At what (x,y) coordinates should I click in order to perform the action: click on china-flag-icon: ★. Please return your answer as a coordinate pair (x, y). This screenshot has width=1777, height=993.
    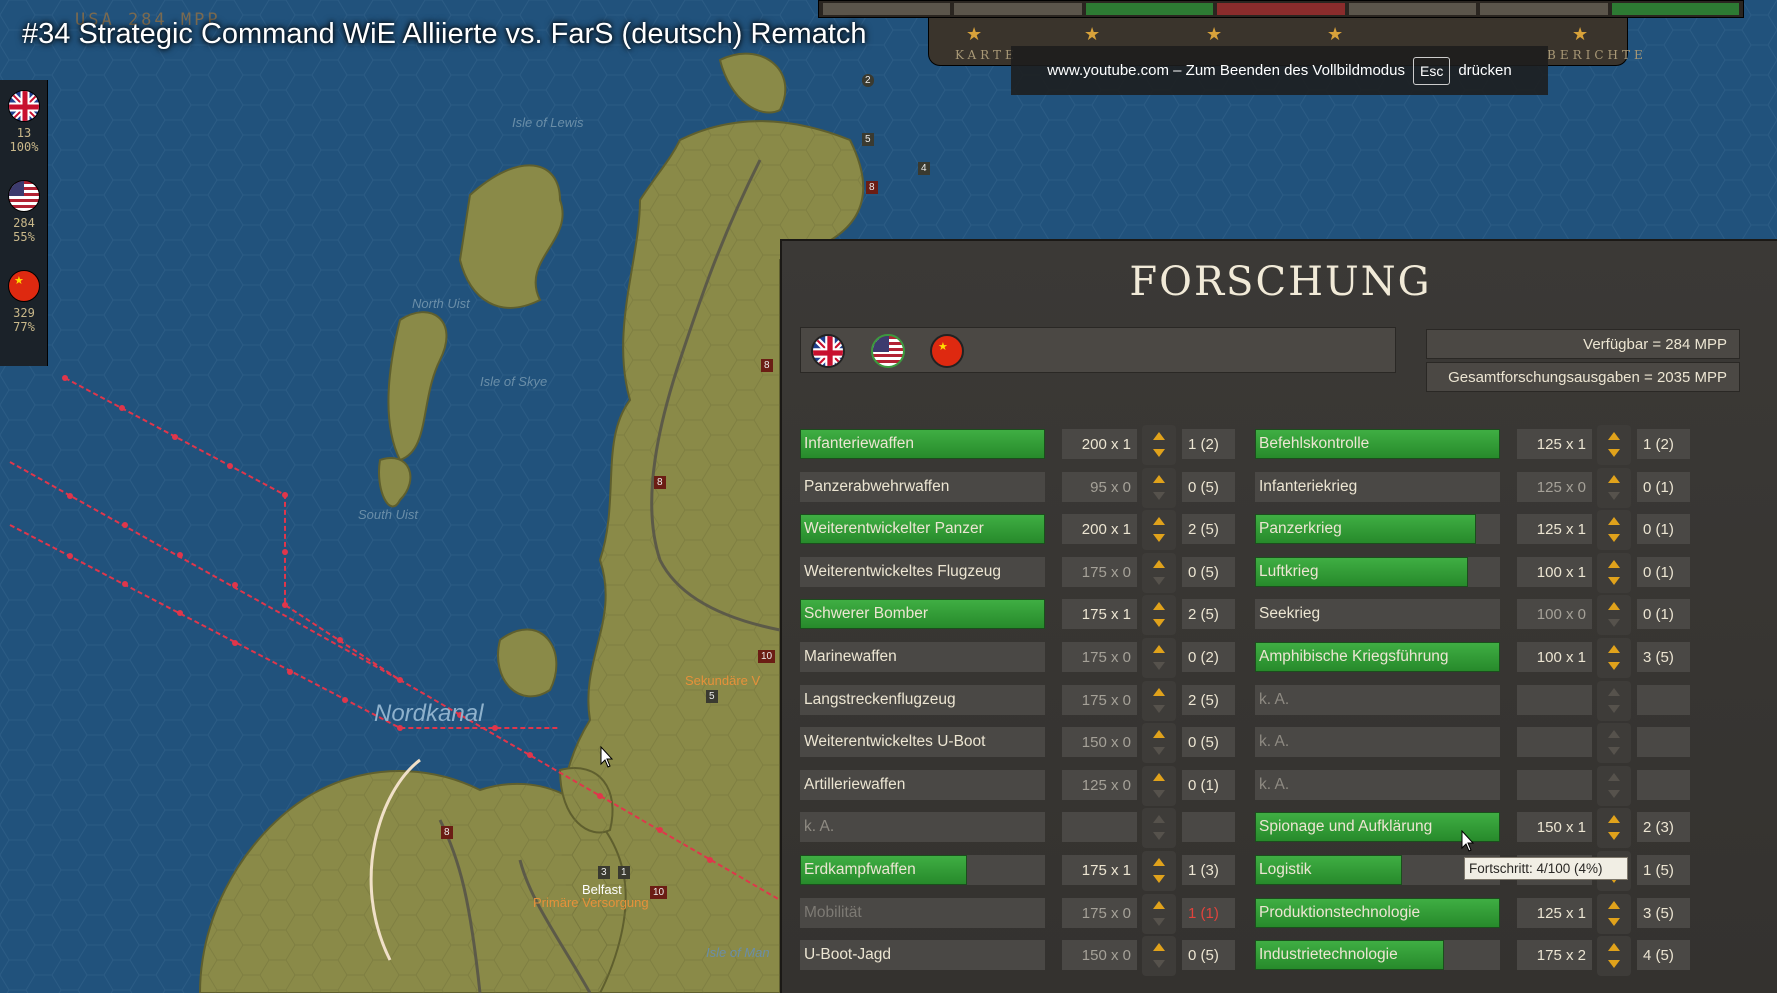
    Looking at the image, I should click on (947, 351).